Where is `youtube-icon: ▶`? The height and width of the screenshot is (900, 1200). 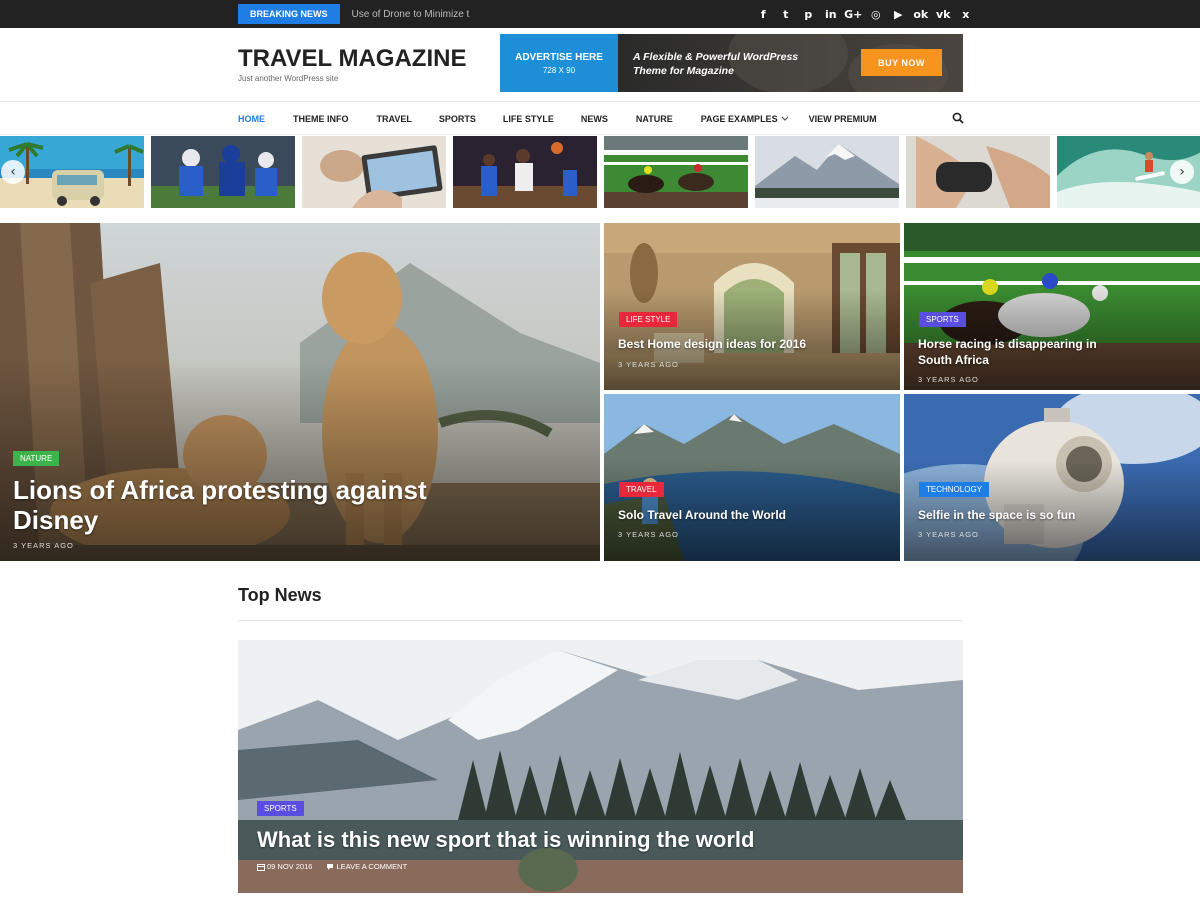 youtube-icon: ▶ is located at coordinates (898, 14).